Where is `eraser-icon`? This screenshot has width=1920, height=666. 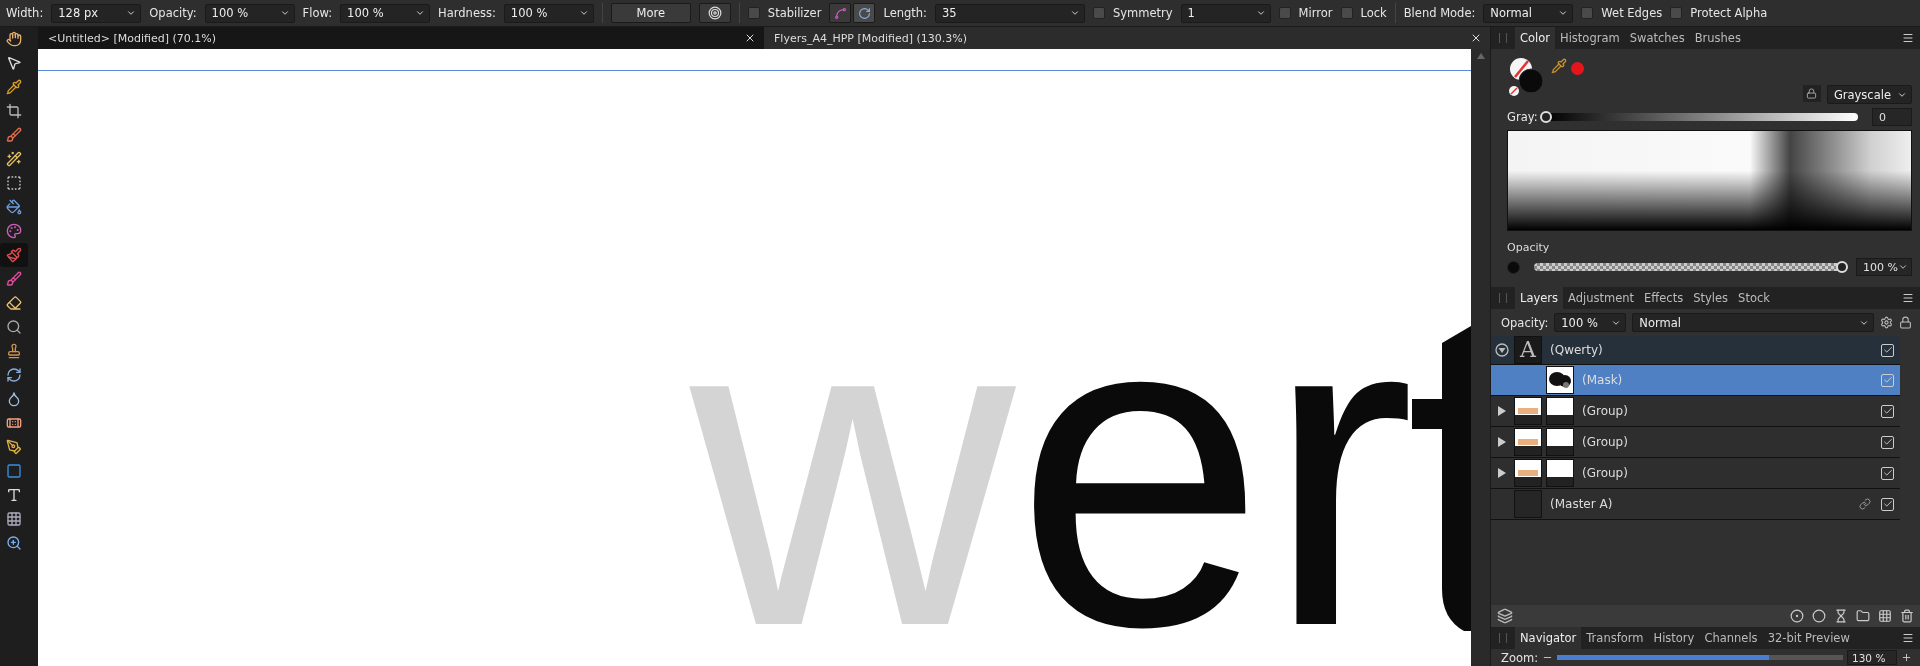 eraser-icon is located at coordinates (14, 303).